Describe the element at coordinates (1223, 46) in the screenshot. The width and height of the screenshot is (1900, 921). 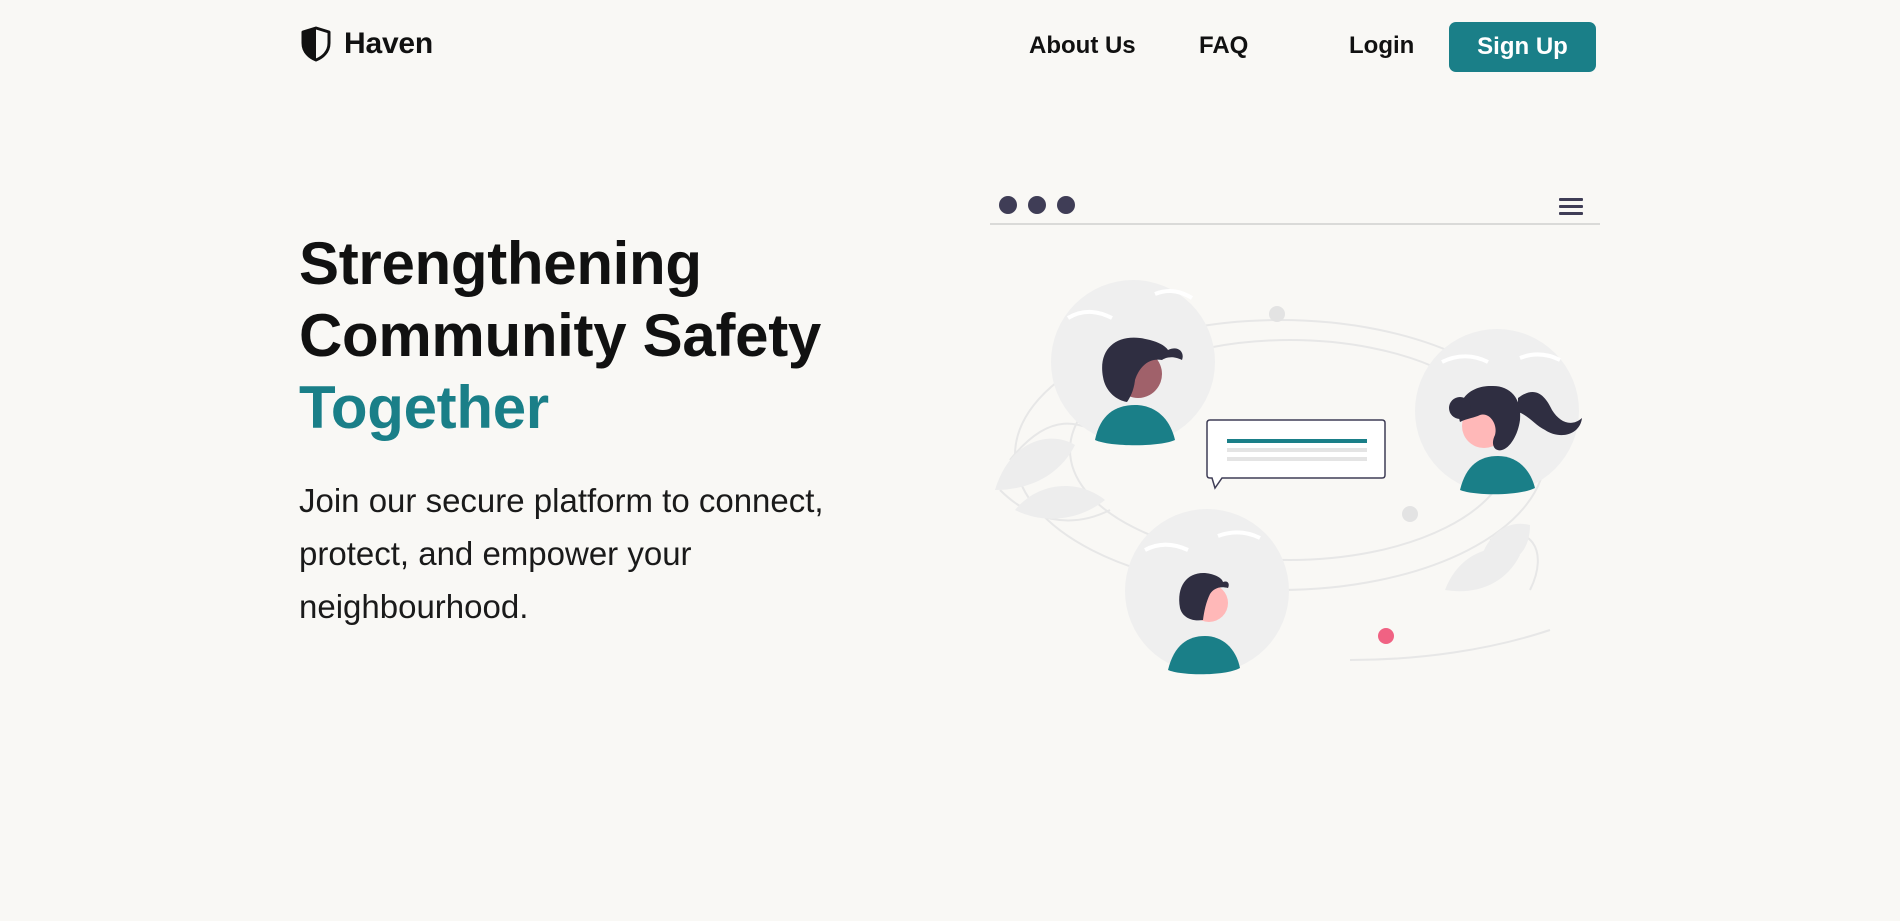
I see `nav-faq-link: FAQ` at that location.